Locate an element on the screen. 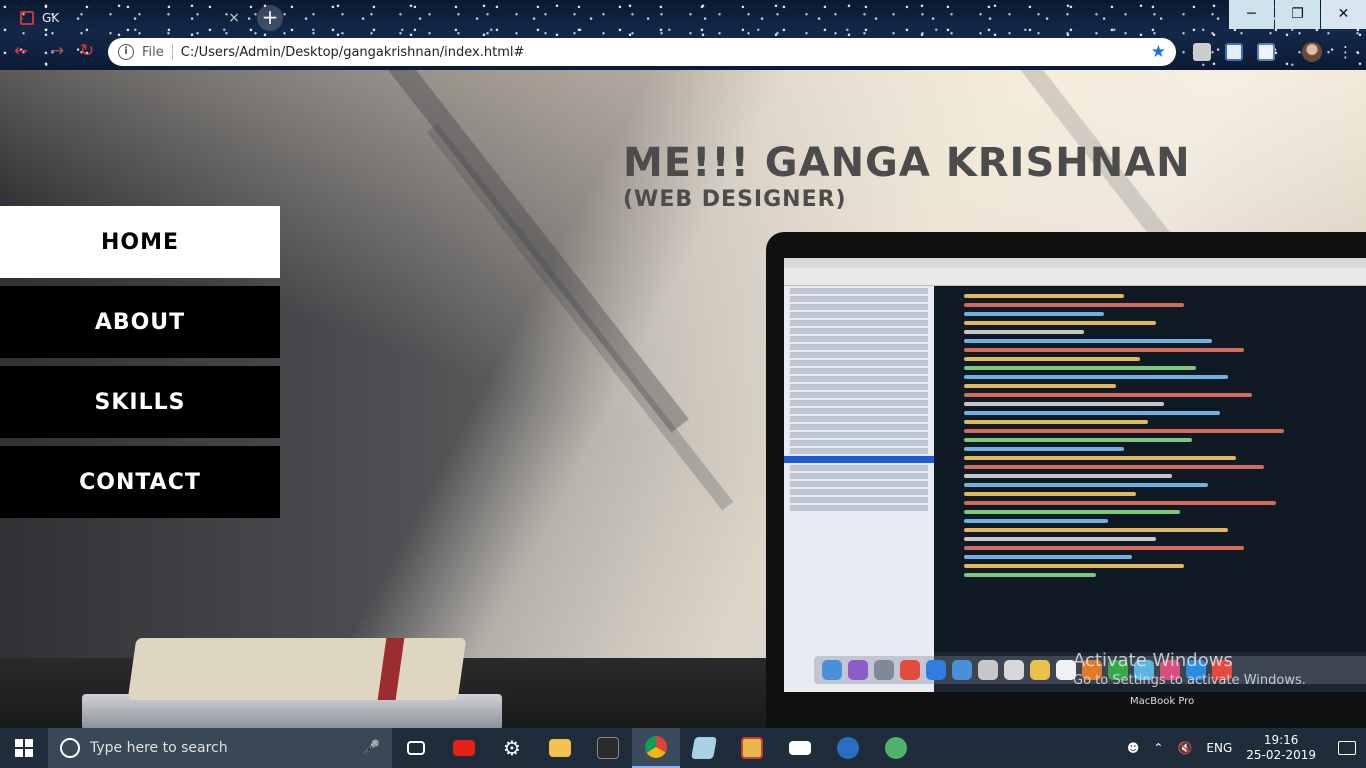 Image resolution: width=1366 pixels, height=768 pixels. task-view-icon is located at coordinates (416, 748).